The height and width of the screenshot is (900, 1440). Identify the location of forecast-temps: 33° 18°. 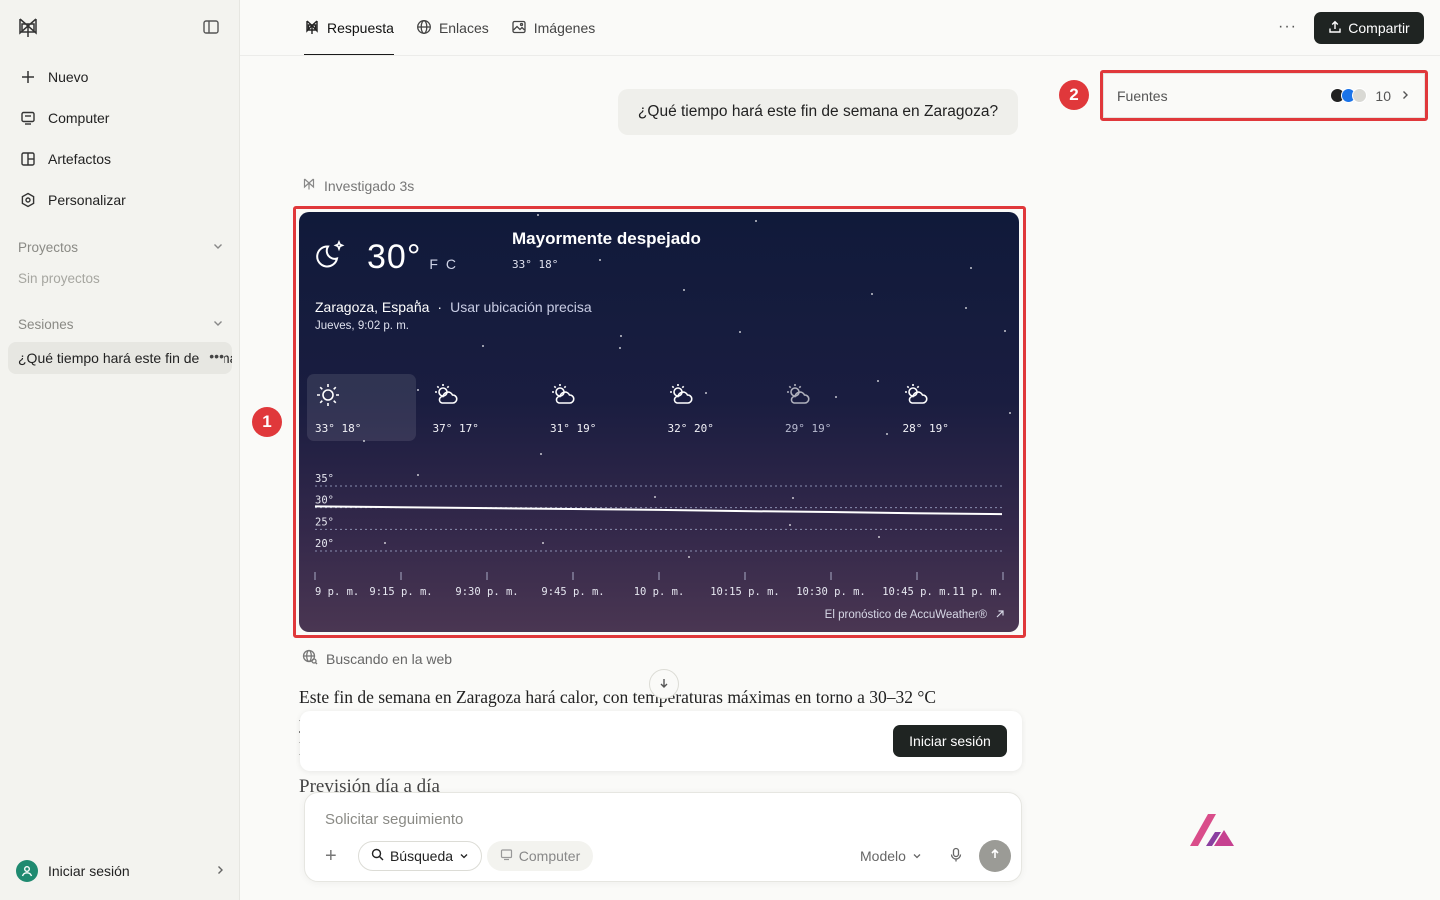
(338, 428).